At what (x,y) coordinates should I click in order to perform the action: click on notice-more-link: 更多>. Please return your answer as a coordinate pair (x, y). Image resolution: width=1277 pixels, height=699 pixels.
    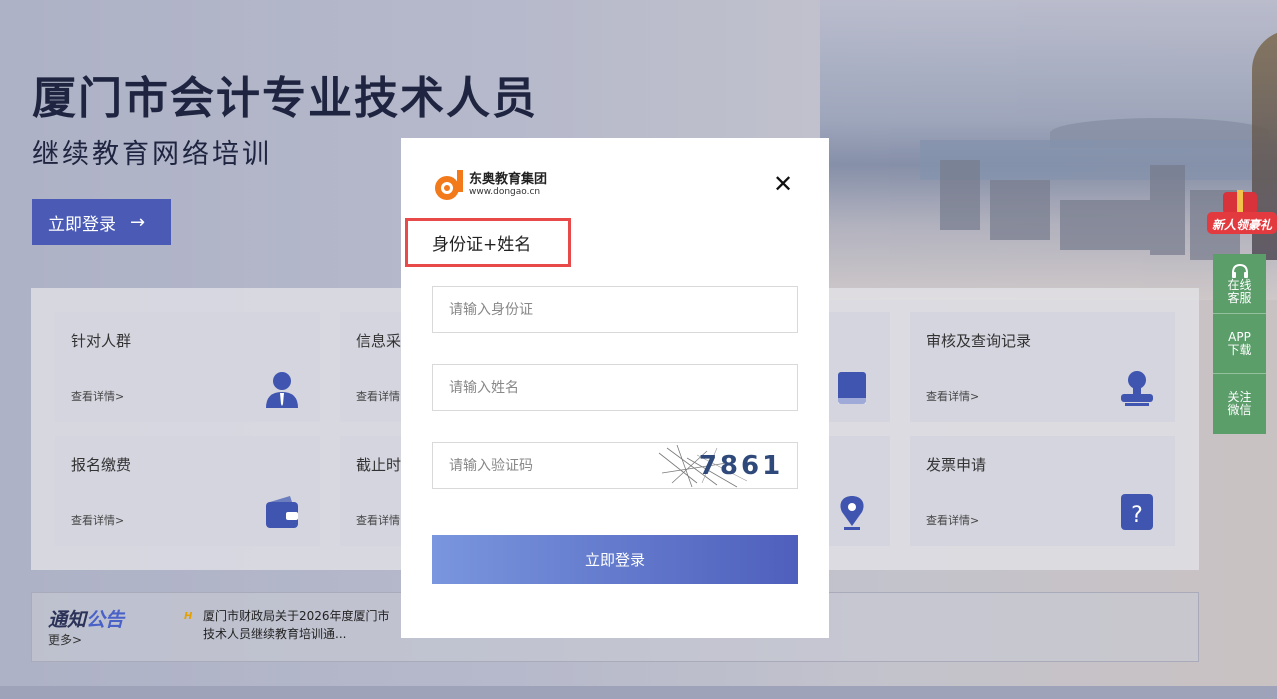
    Looking at the image, I should click on (65, 639).